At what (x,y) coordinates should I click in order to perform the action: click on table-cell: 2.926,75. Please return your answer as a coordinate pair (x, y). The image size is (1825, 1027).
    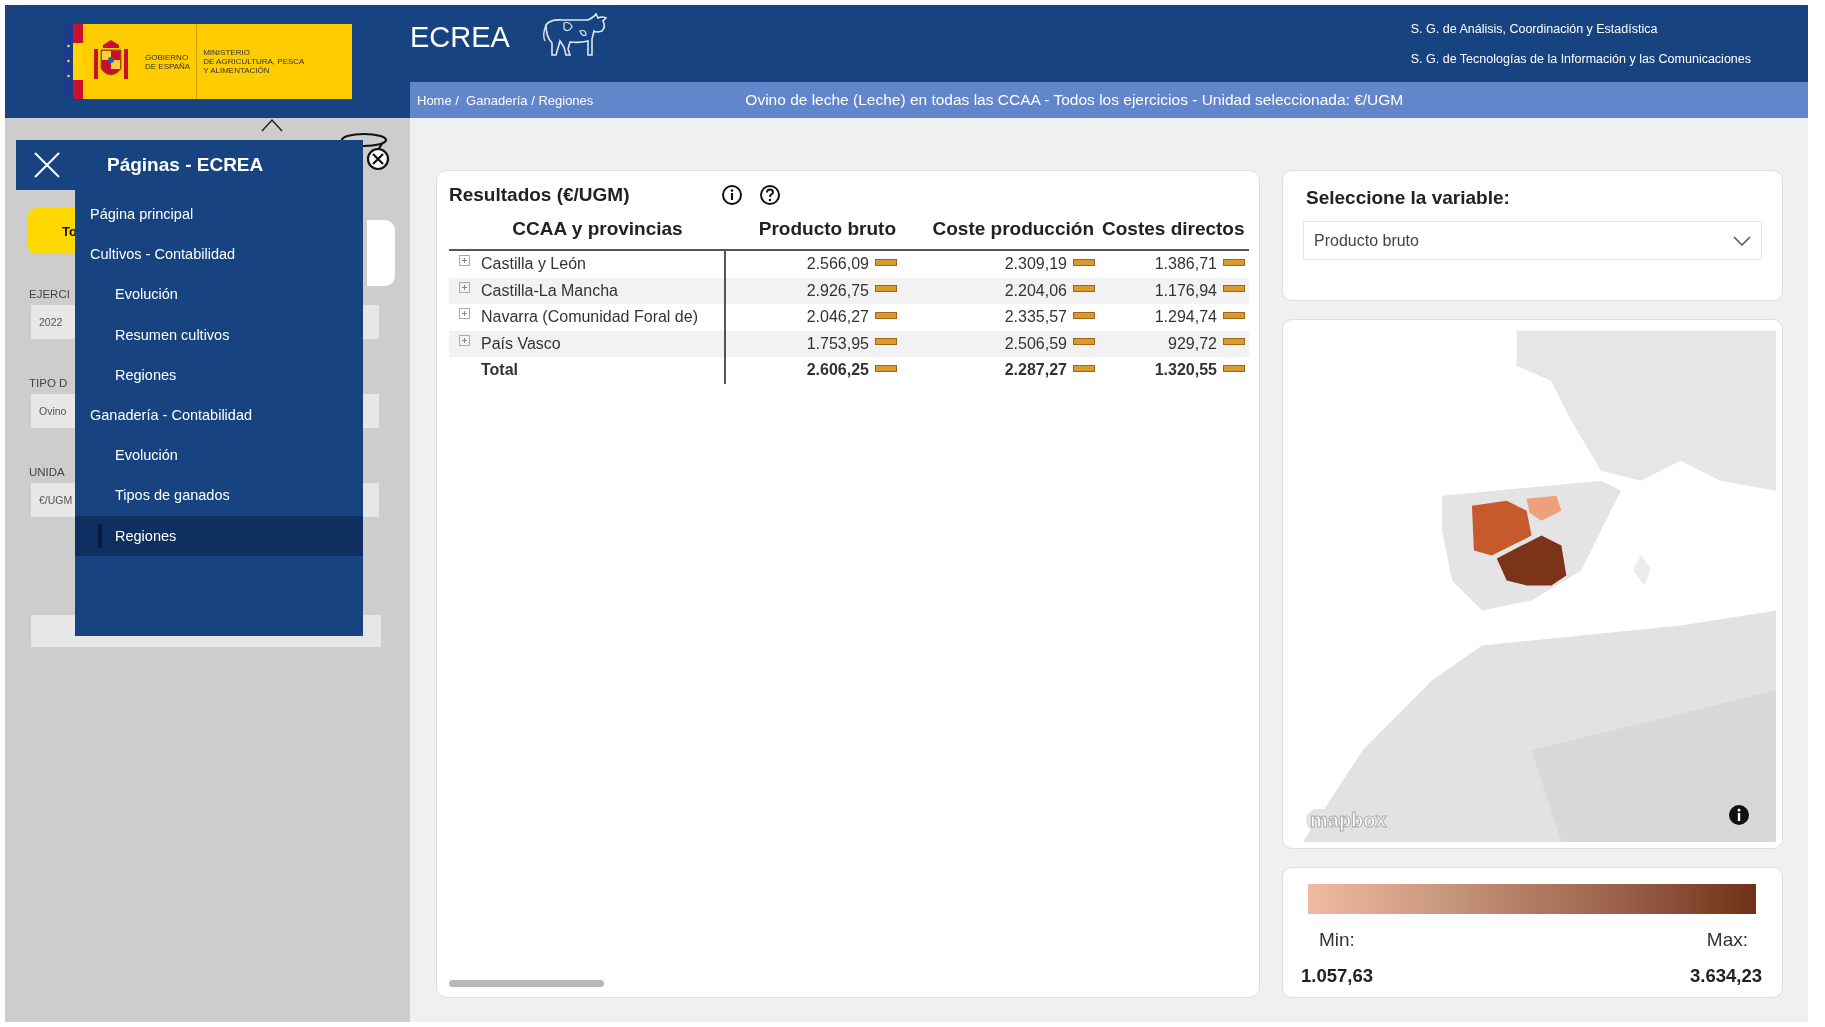
    Looking at the image, I should click on (837, 290).